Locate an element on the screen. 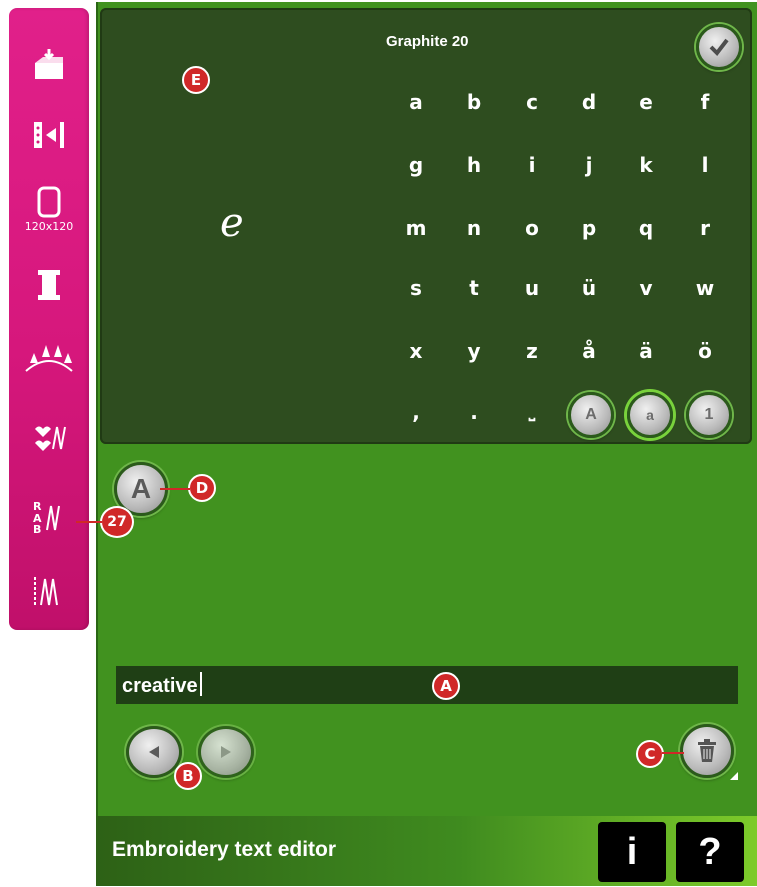 The image size is (757, 887). arrow-left-icon is located at coordinates (154, 752).